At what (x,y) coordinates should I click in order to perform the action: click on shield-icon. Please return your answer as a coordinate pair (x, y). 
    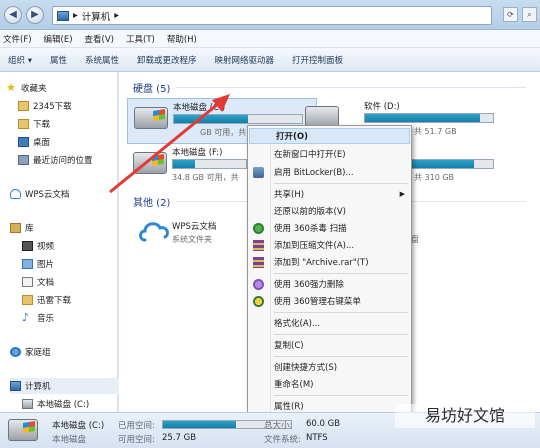
    Looking at the image, I should click on (258, 172).